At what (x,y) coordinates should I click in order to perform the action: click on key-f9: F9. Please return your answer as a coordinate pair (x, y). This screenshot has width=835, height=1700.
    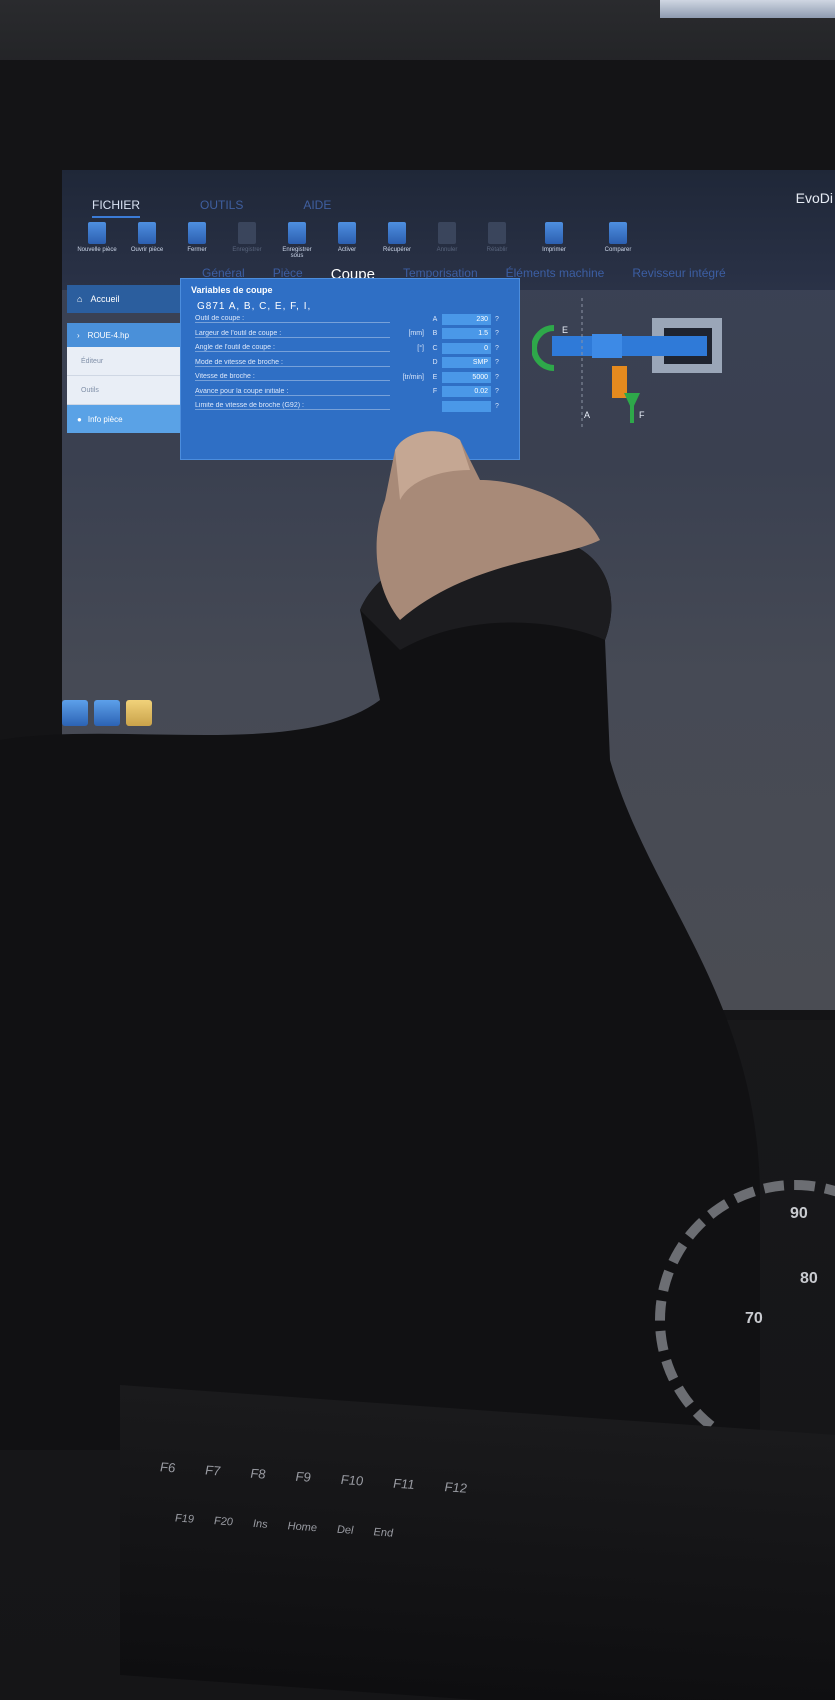
    Looking at the image, I should click on (303, 1477).